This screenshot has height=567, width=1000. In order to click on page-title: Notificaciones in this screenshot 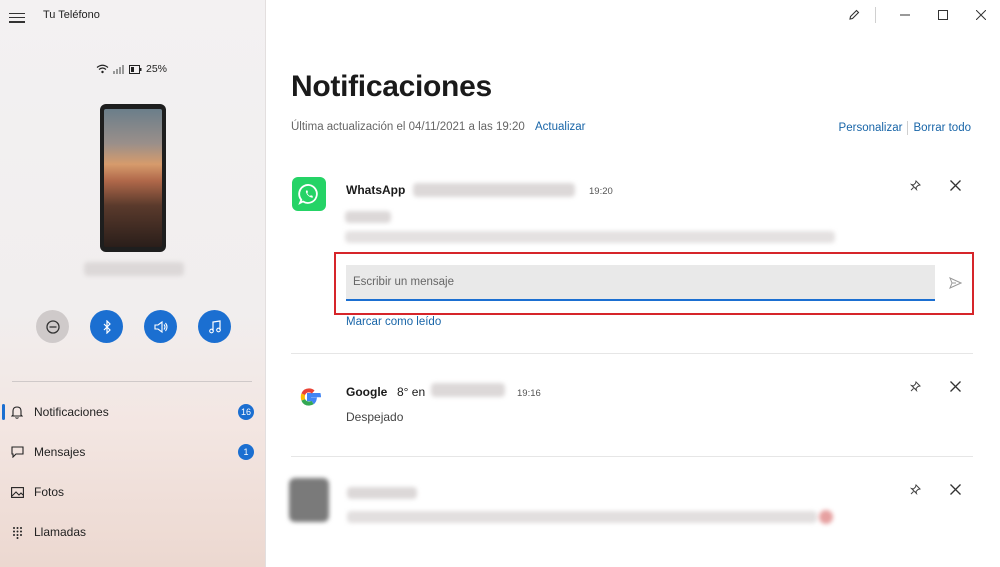, I will do `click(391, 86)`.